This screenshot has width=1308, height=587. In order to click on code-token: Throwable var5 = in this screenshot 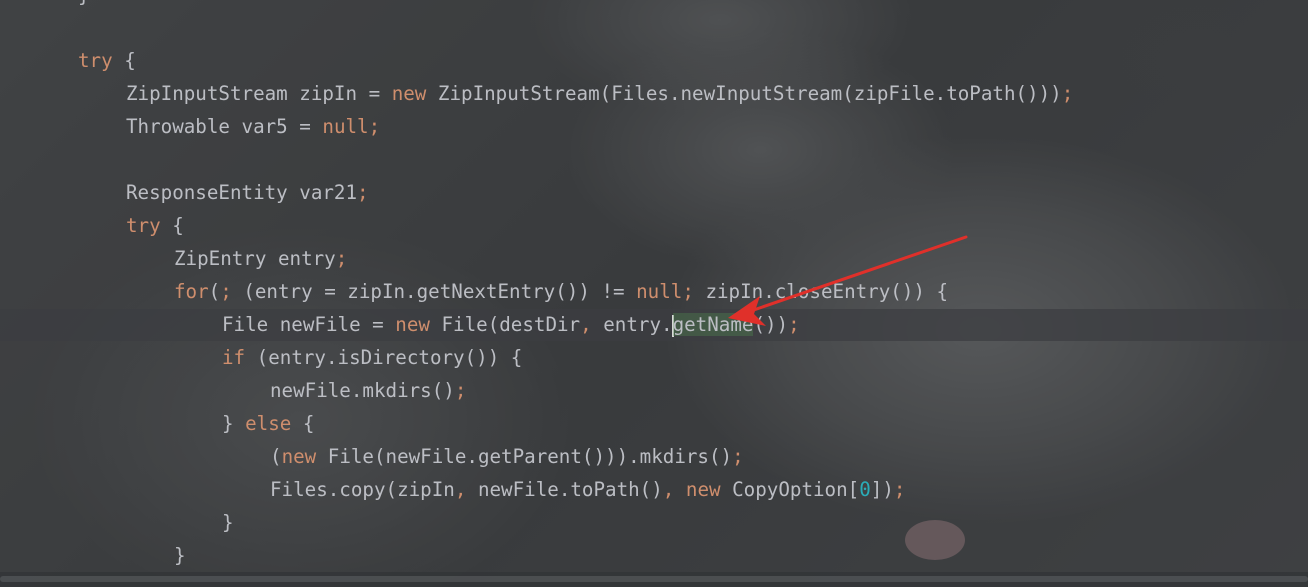, I will do `click(224, 126)`.